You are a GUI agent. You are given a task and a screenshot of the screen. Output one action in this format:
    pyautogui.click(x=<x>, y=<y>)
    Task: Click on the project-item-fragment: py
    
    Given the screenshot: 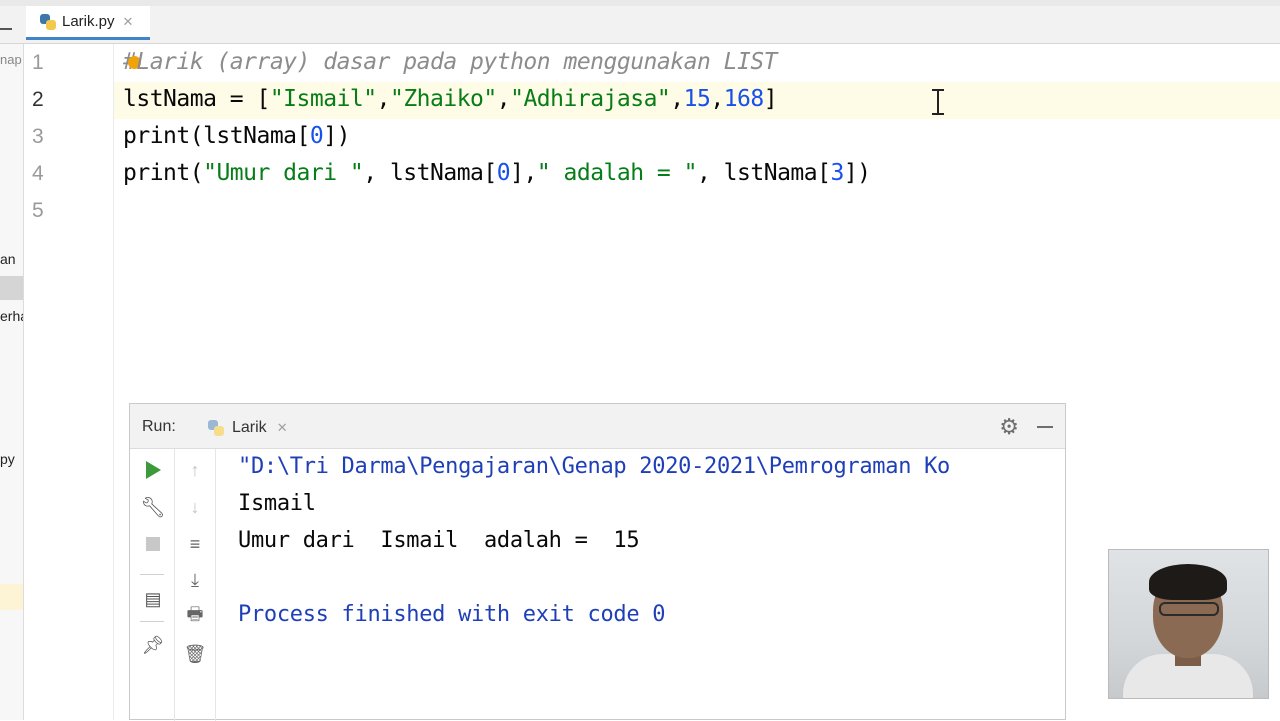 What is the action you would take?
    pyautogui.click(x=7, y=459)
    